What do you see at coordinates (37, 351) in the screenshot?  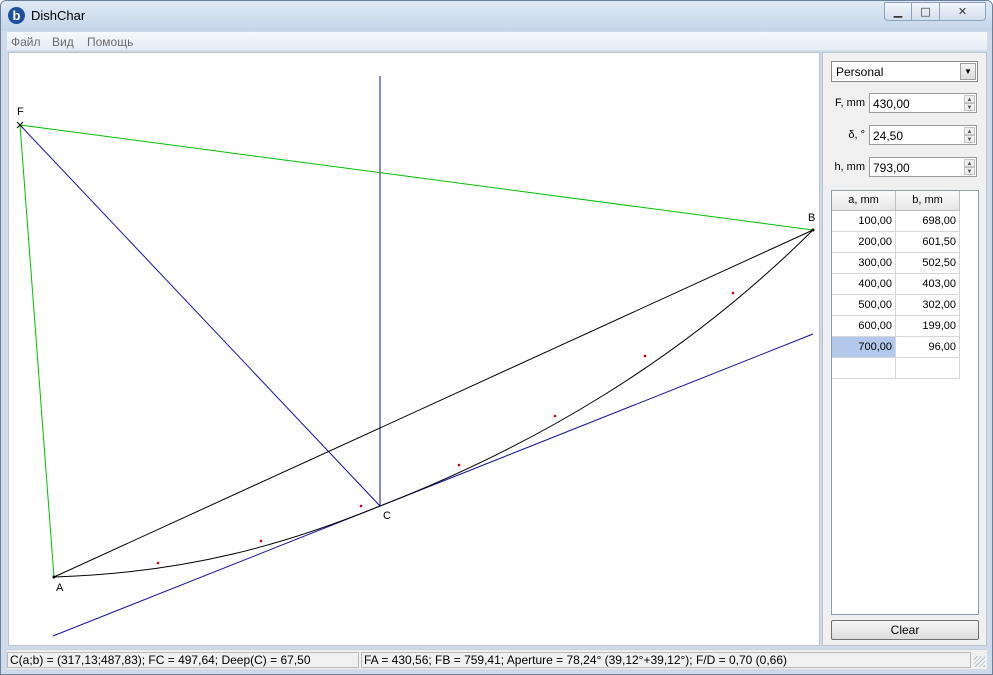 I see `focus-to-a-line` at bounding box center [37, 351].